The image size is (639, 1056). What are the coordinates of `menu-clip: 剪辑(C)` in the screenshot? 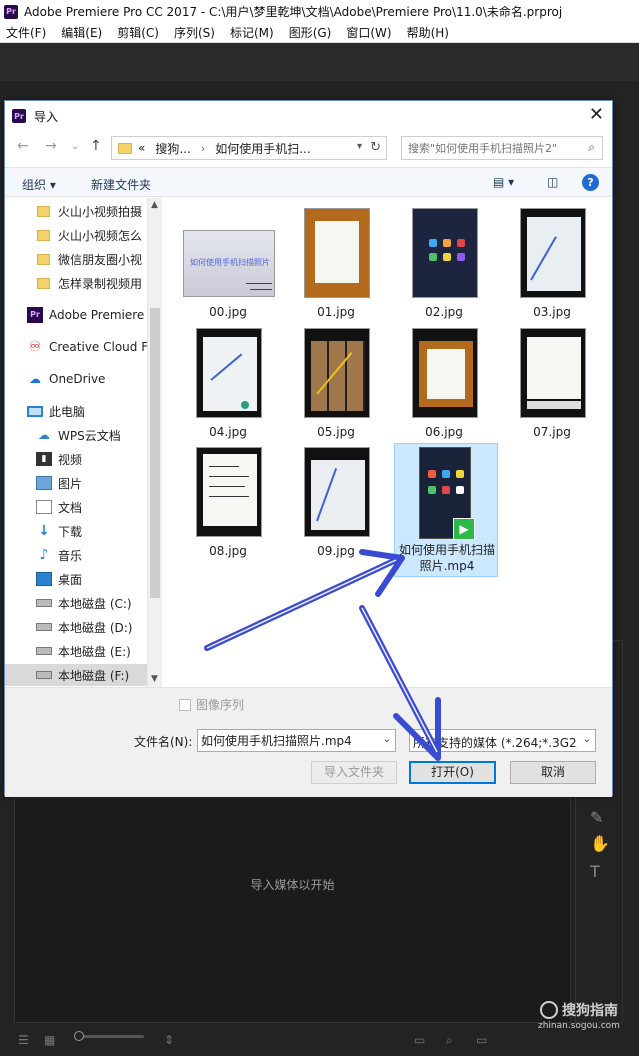 It's located at (138, 32).